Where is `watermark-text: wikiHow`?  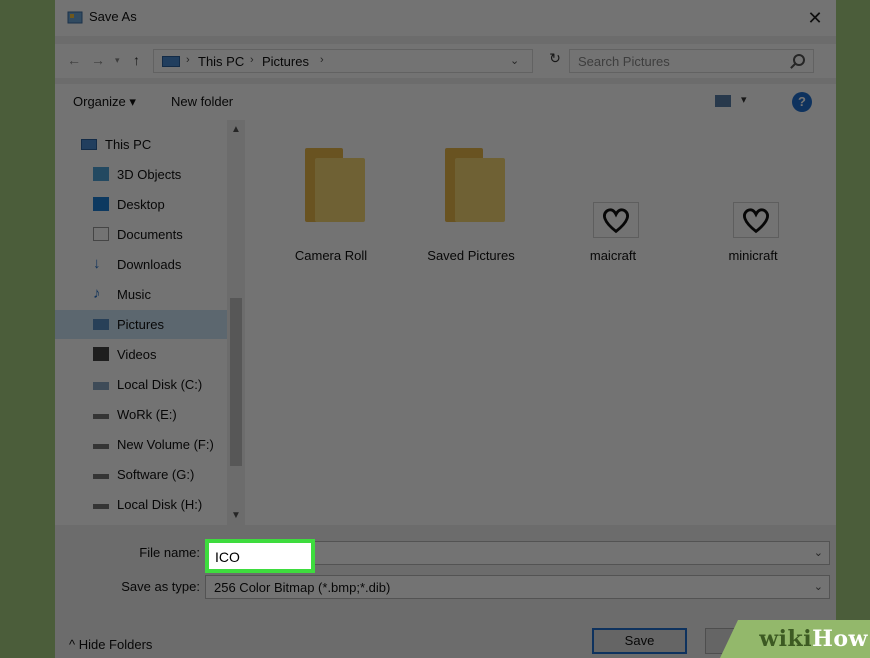
watermark-text: wikiHow is located at coordinates (813, 639).